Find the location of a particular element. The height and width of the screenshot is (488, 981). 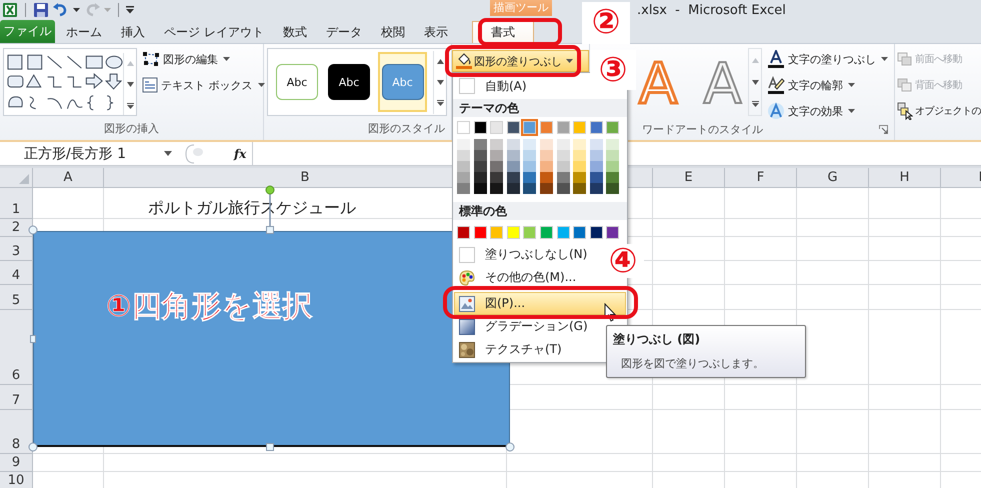

row-header: 10 is located at coordinates (16, 480).